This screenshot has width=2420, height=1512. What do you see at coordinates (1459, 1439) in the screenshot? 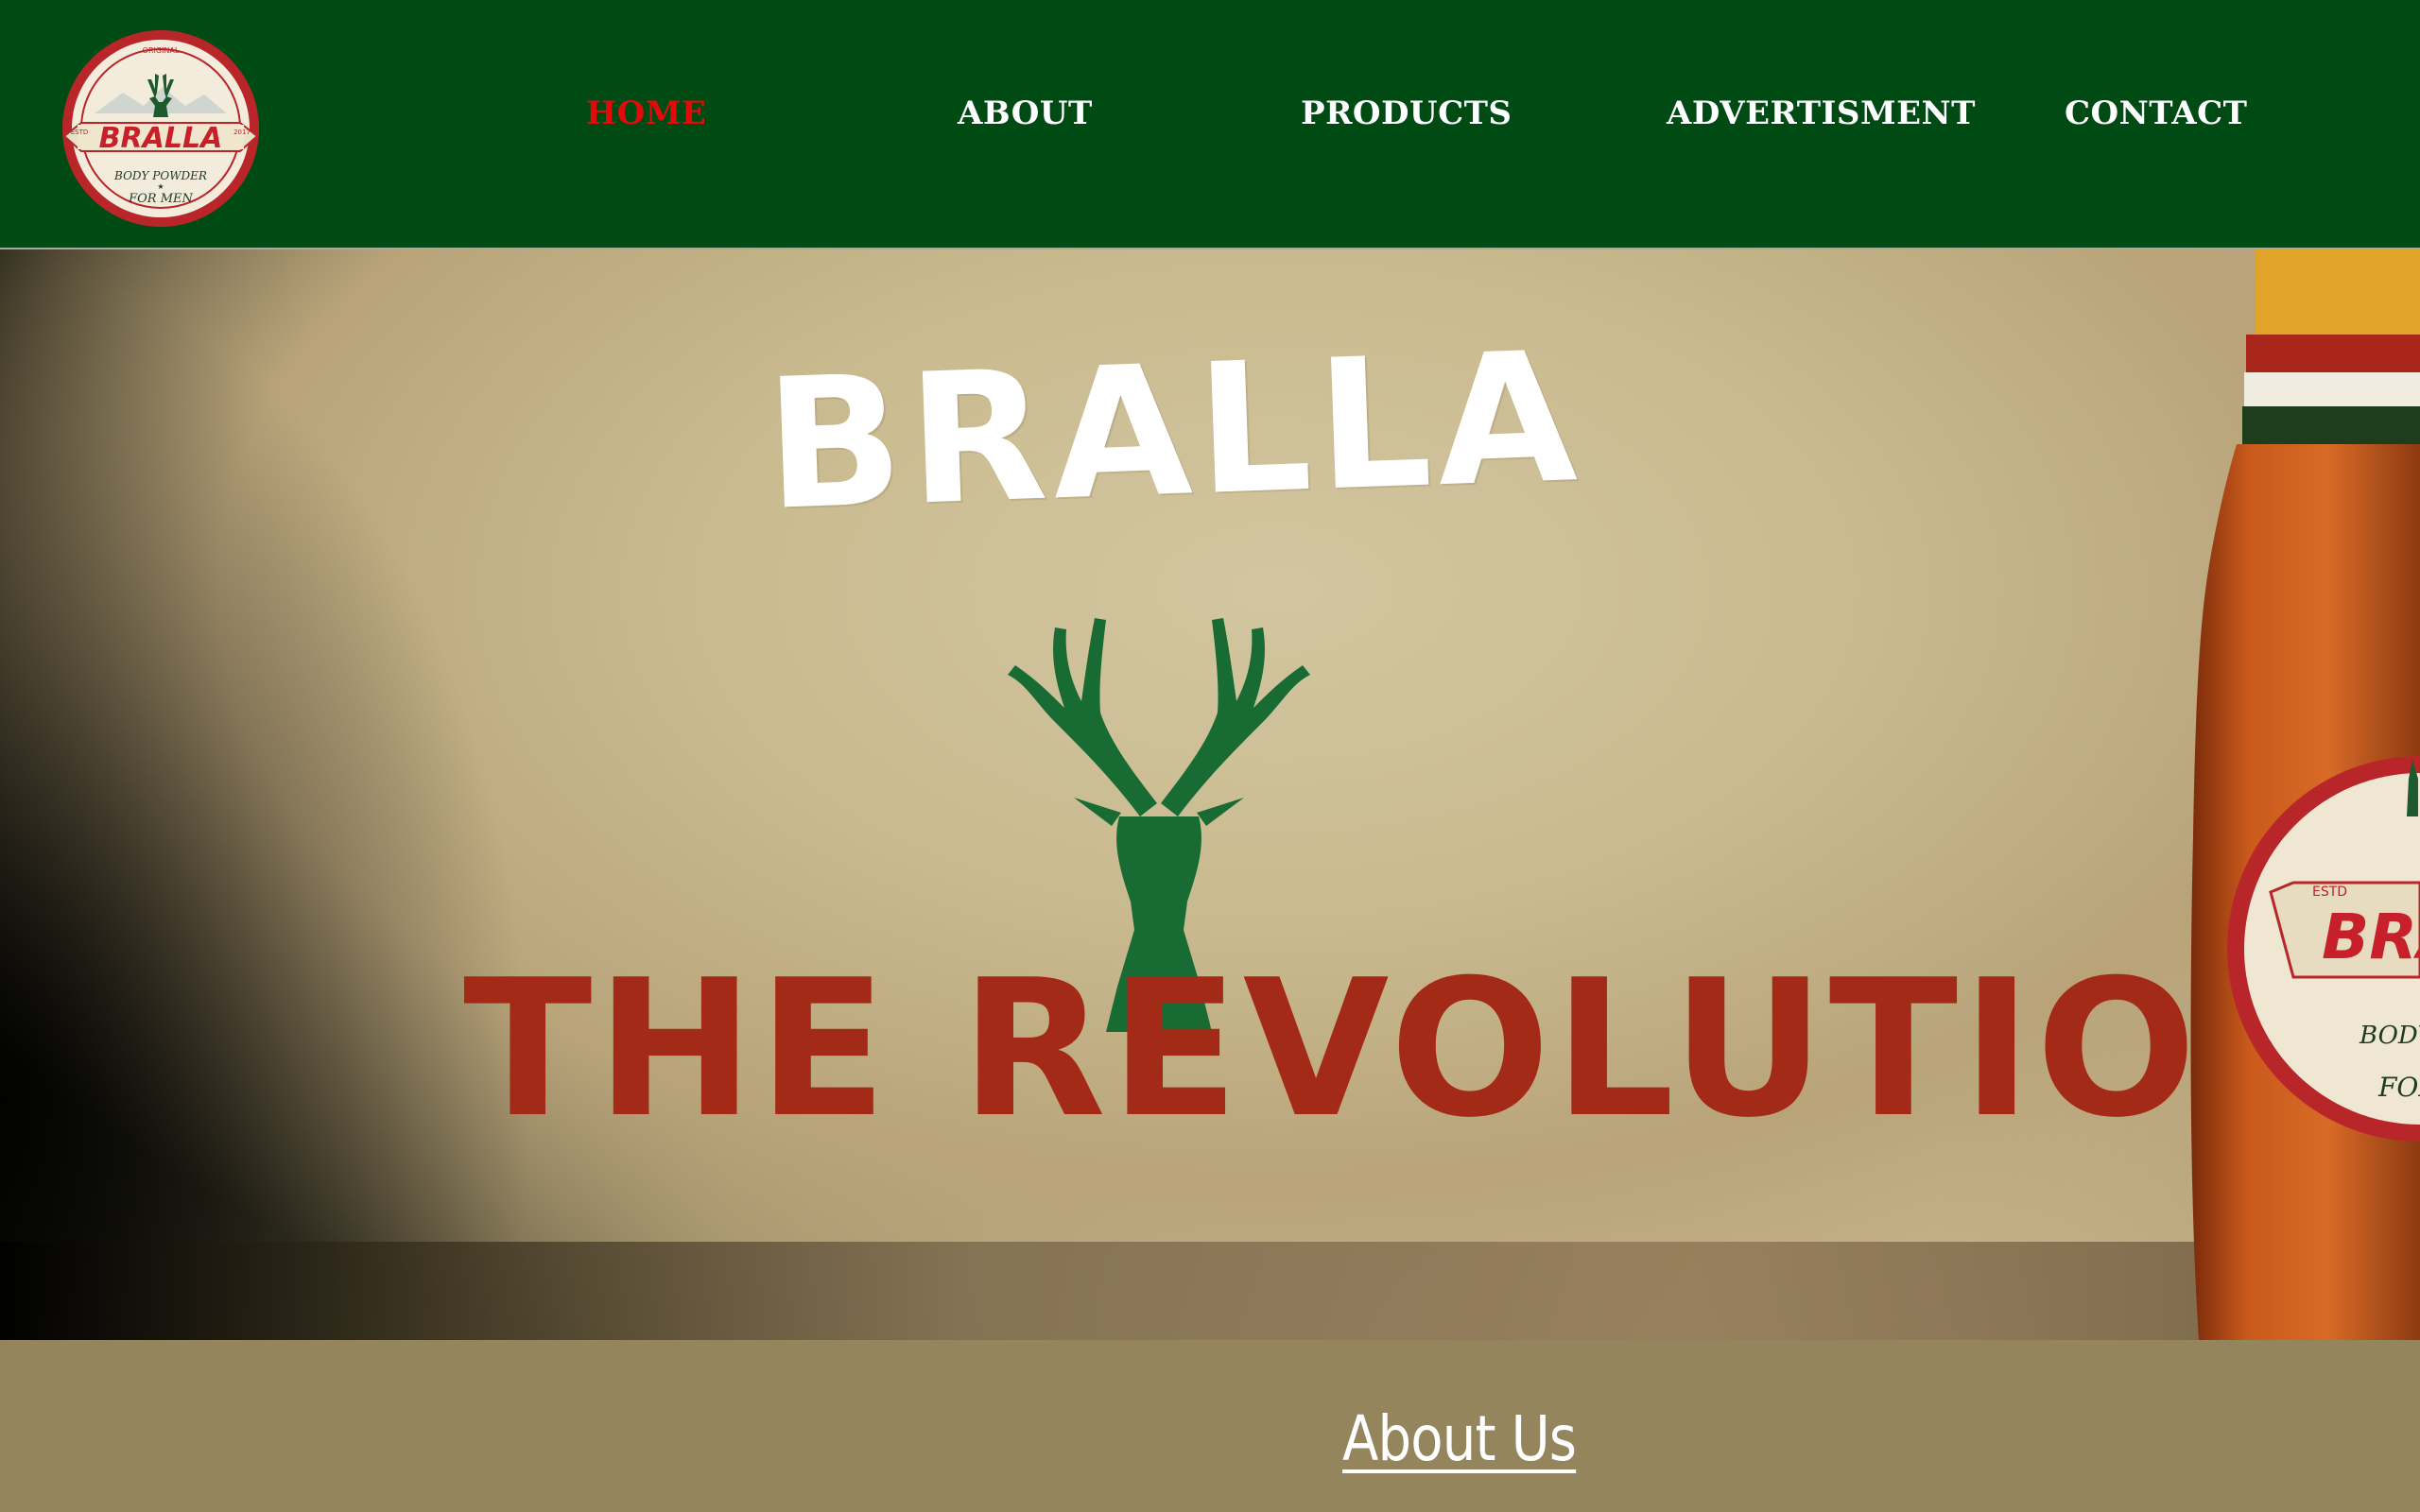
I see `about-us-heading: About Us` at bounding box center [1459, 1439].